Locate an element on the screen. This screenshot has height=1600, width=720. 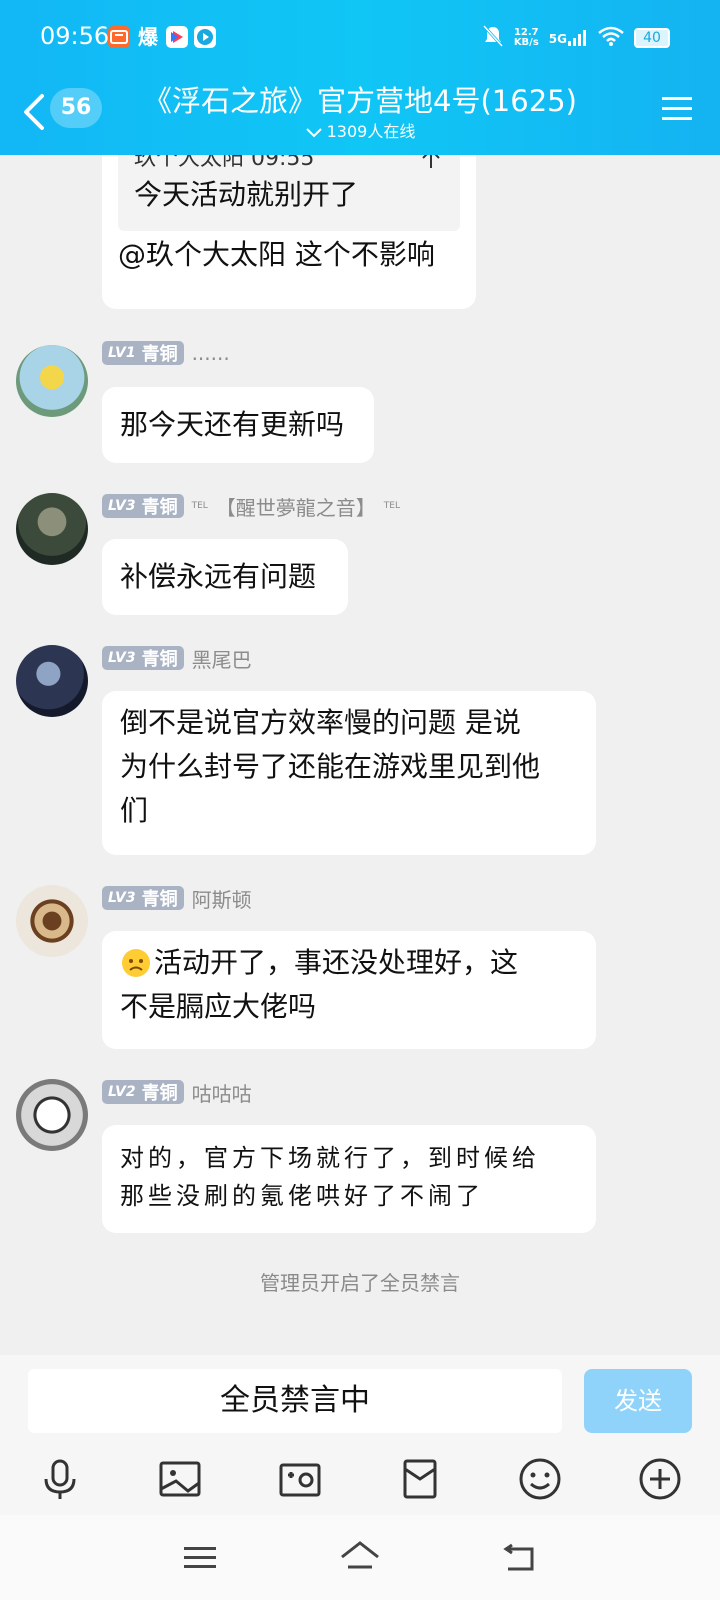
level-badge: LV1 青铜 is located at coordinates (143, 353).